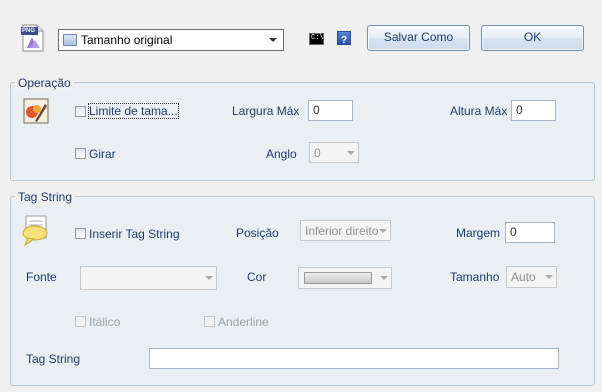  What do you see at coordinates (148, 278) in the screenshot?
I see `fonte-select` at bounding box center [148, 278].